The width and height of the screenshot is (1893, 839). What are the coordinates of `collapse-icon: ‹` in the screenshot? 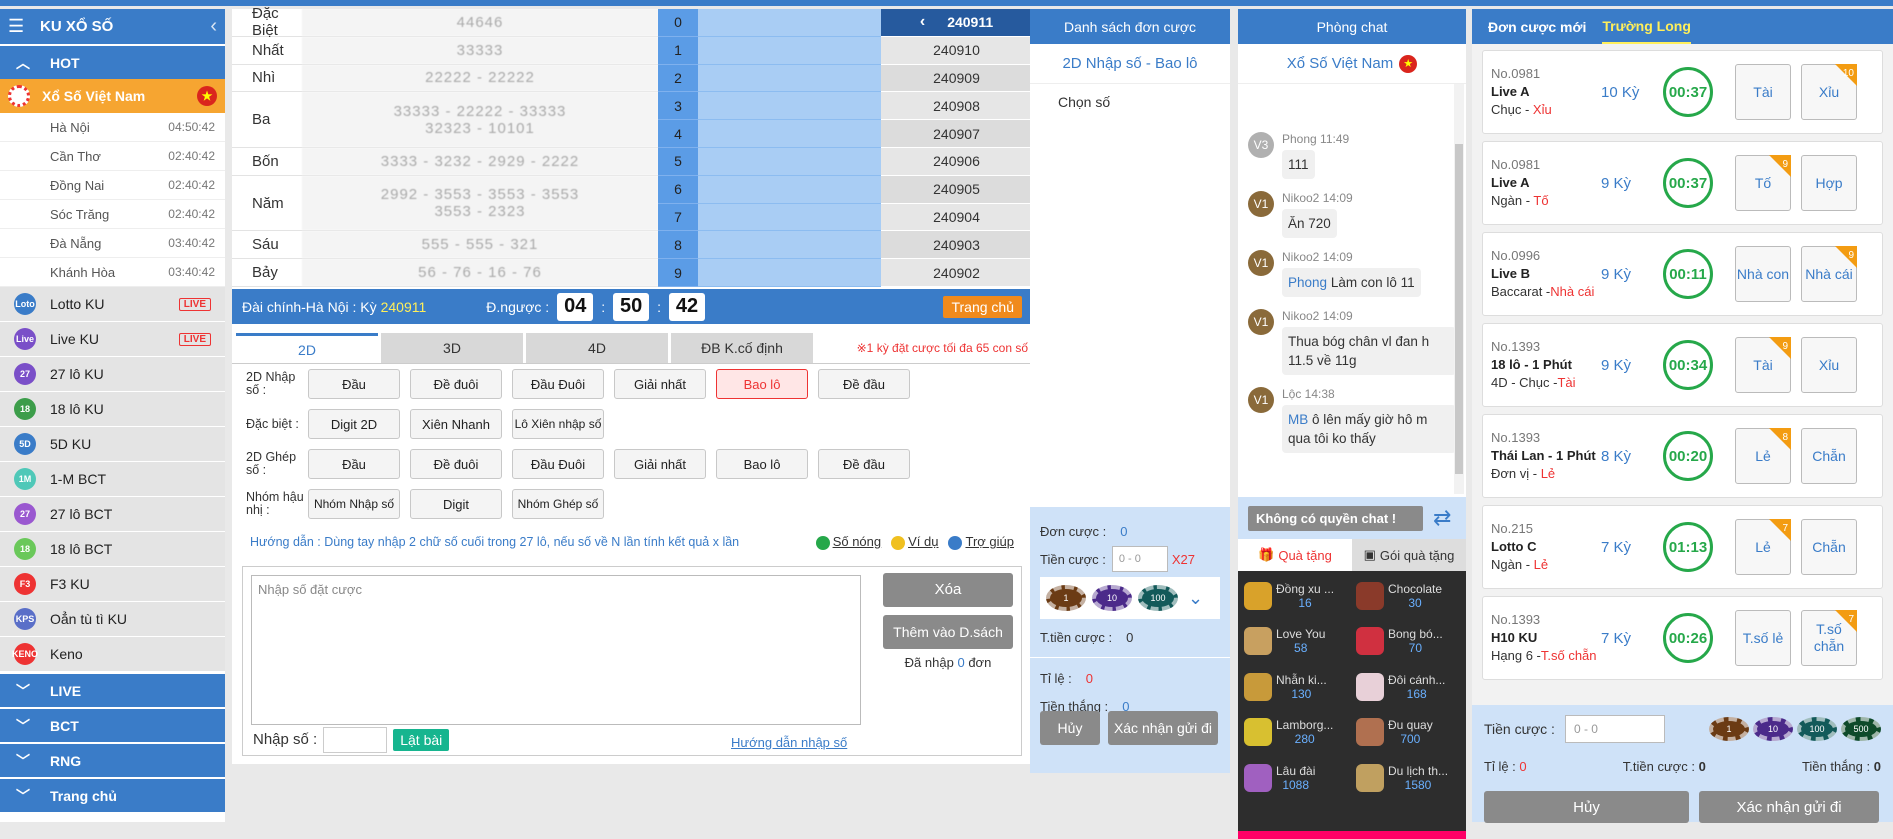 It's located at (213, 26).